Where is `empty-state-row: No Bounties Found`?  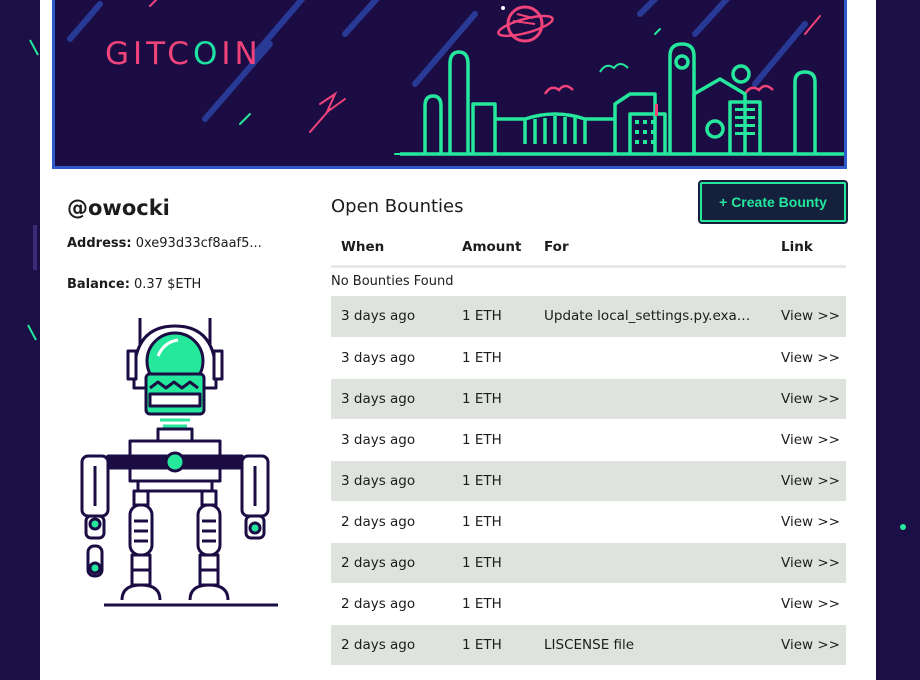
empty-state-row: No Bounties Found is located at coordinates (588, 281).